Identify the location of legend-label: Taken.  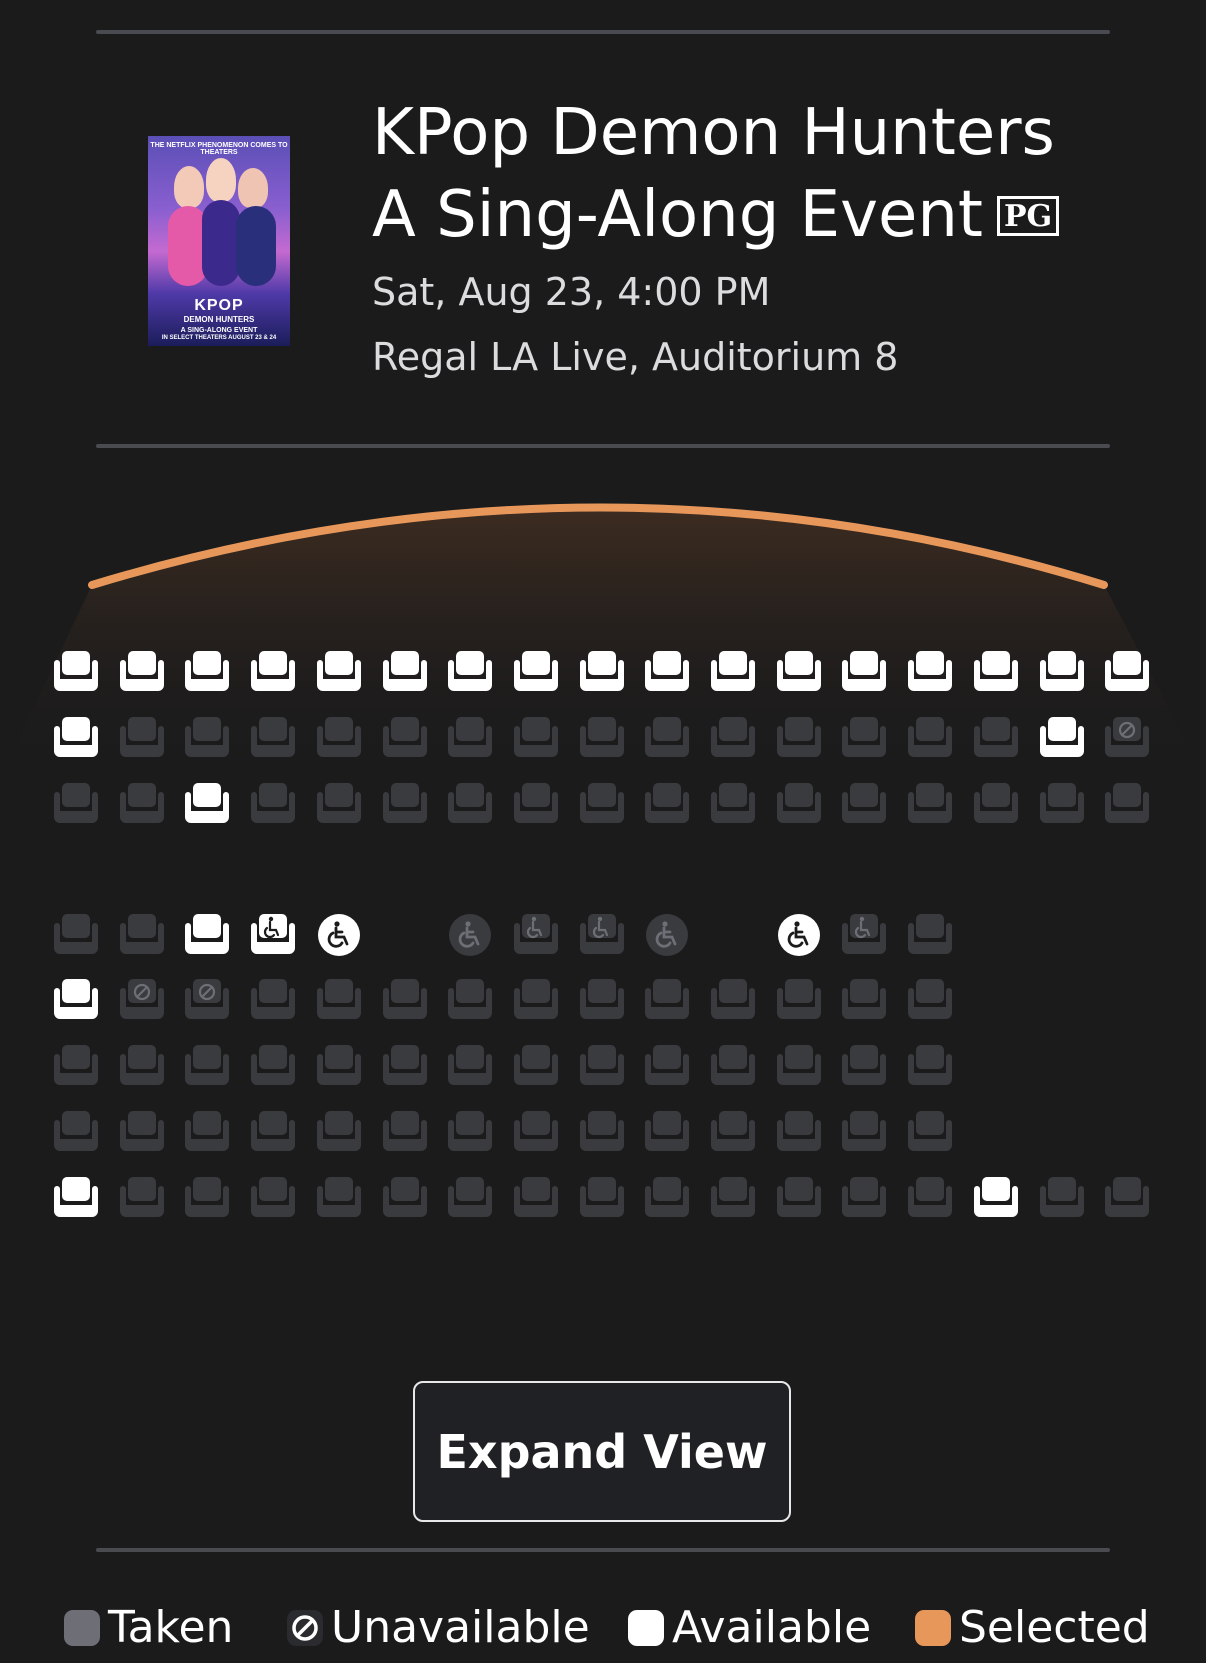
(171, 1627).